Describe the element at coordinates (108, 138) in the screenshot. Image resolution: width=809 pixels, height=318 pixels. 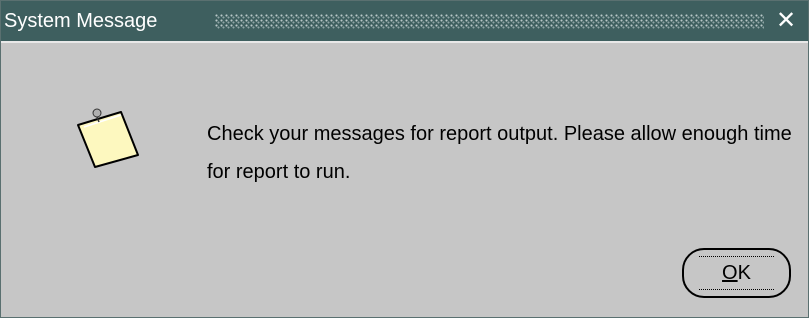
I see `note-icon` at that location.